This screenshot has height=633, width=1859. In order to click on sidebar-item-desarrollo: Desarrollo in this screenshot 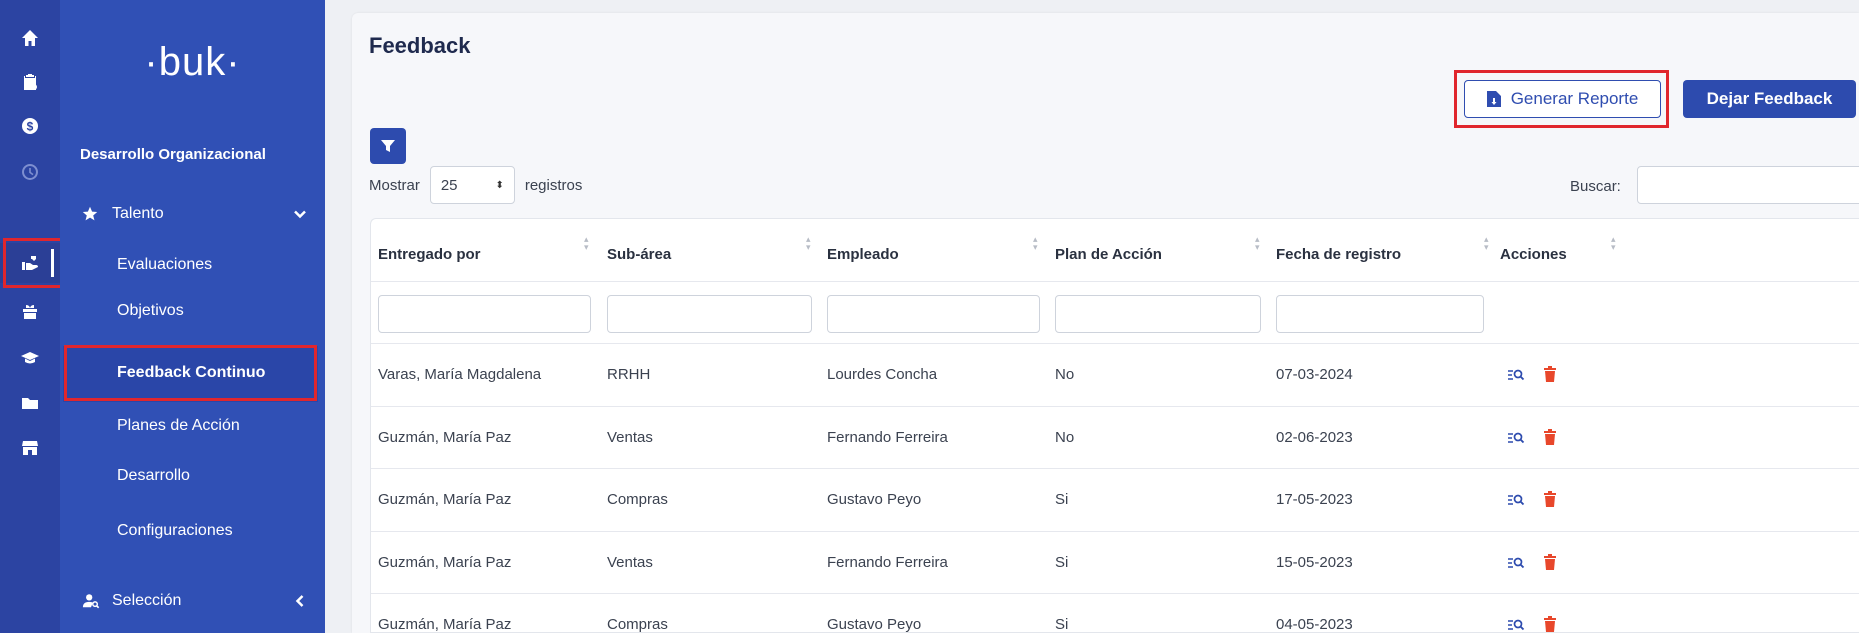, I will do `click(153, 476)`.